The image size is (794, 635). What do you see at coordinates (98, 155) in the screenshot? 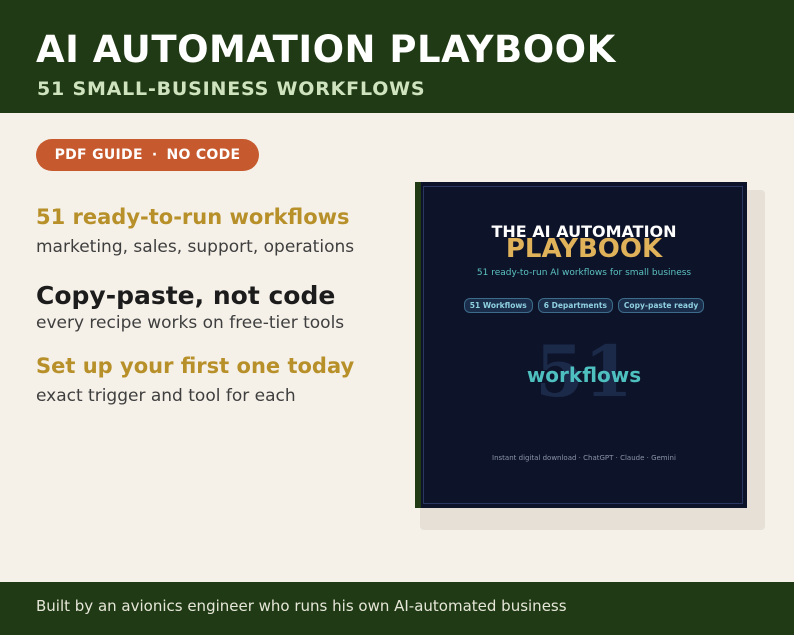
I see `format-badge-left: PDF GUIDE` at bounding box center [98, 155].